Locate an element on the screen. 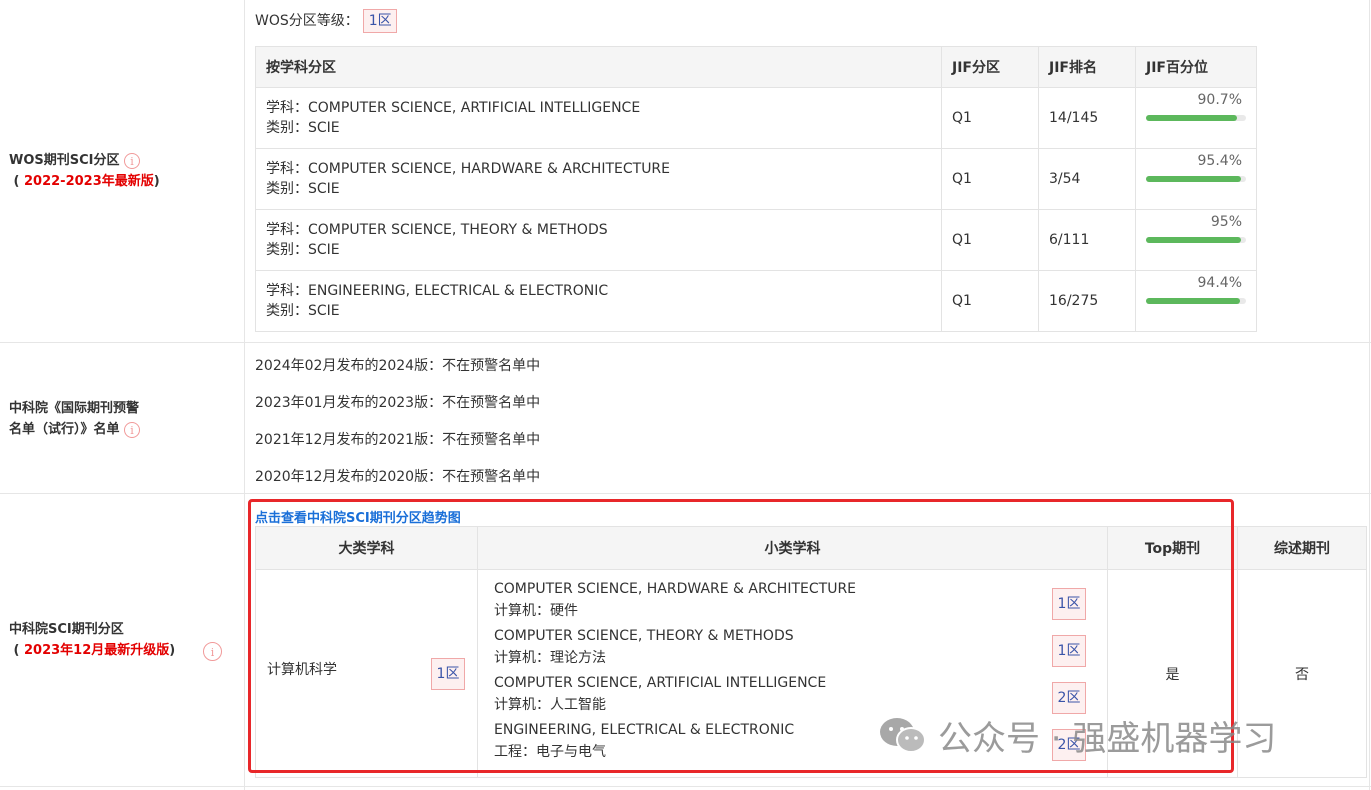 The height and width of the screenshot is (790, 1371). wos-percentile-cell: 95% is located at coordinates (1196, 240).